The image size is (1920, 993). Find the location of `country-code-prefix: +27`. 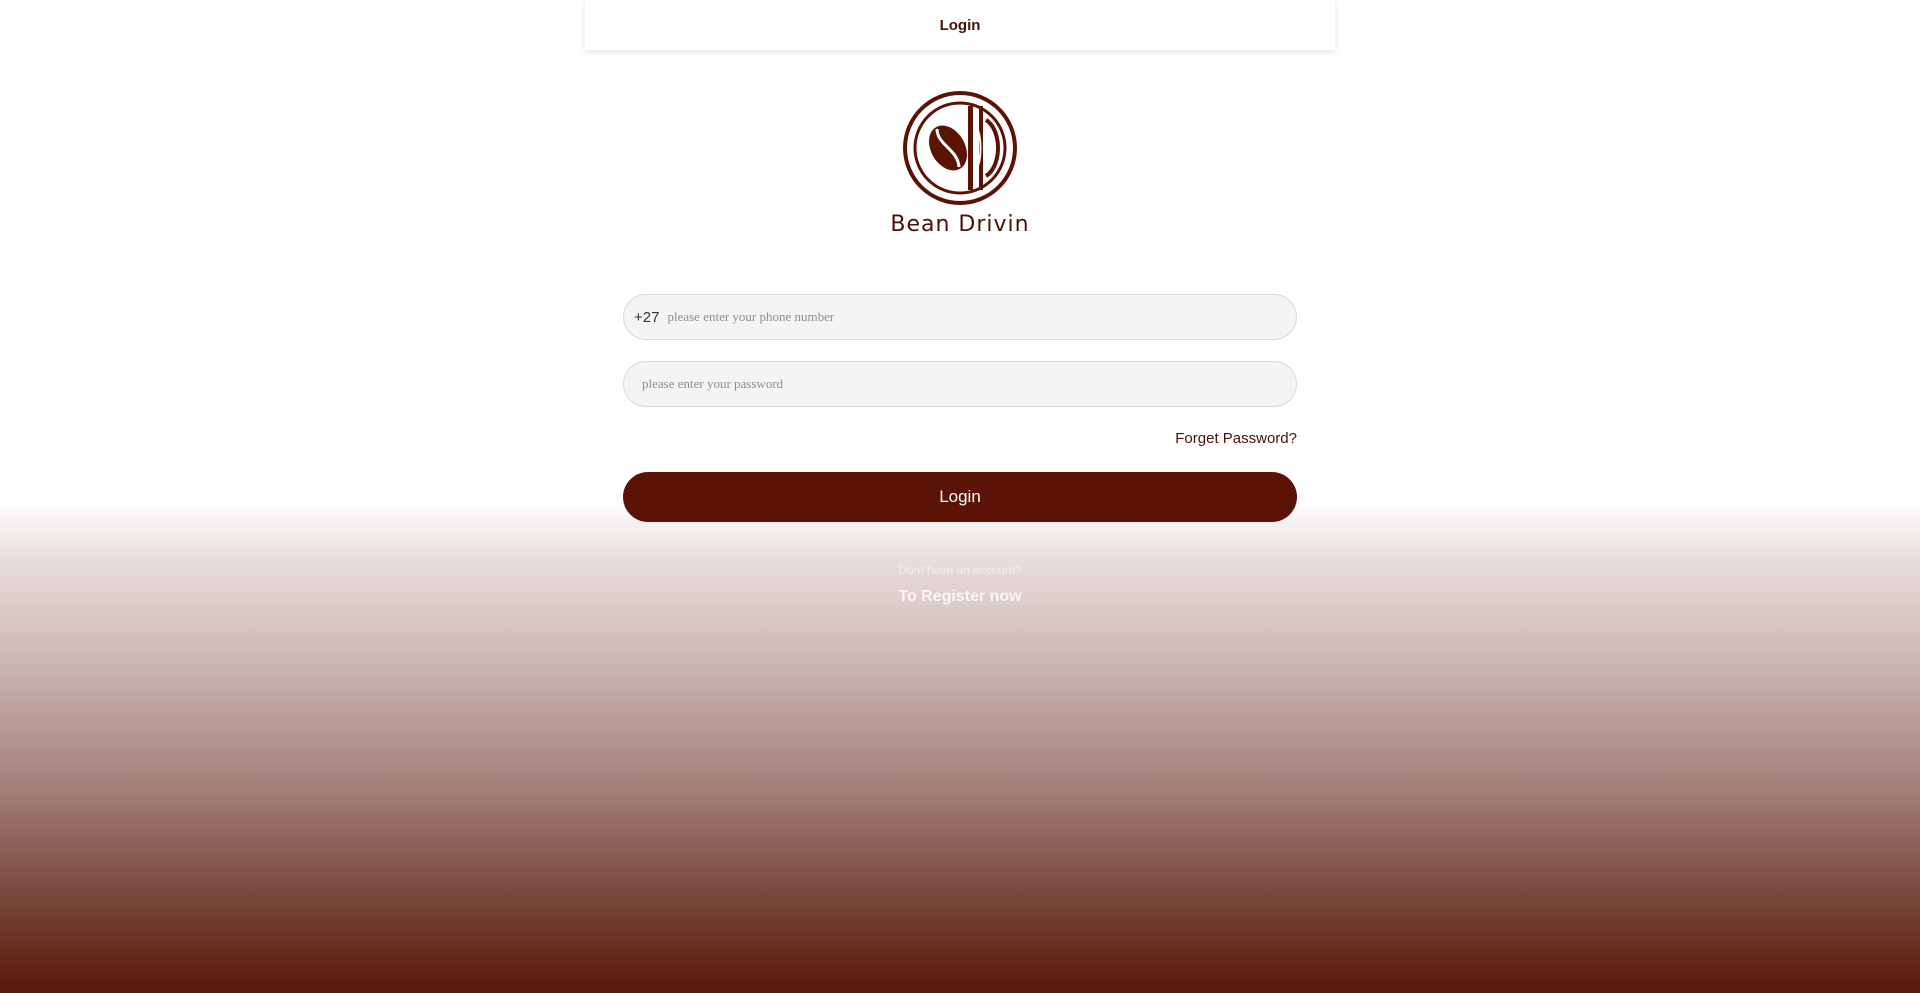

country-code-prefix: +27 is located at coordinates (646, 317).